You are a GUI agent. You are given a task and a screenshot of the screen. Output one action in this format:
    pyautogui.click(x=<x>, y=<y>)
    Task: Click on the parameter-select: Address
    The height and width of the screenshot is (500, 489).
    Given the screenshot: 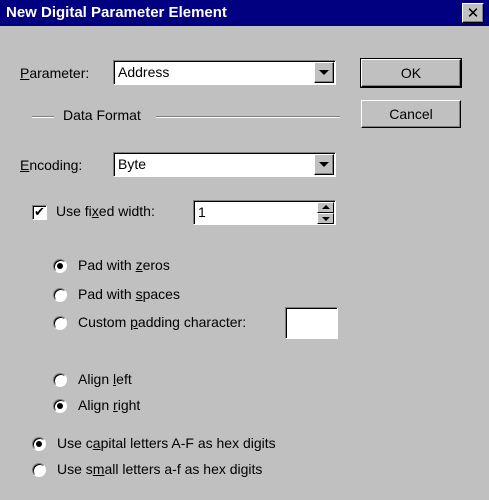 What is the action you would take?
    pyautogui.click(x=224, y=72)
    